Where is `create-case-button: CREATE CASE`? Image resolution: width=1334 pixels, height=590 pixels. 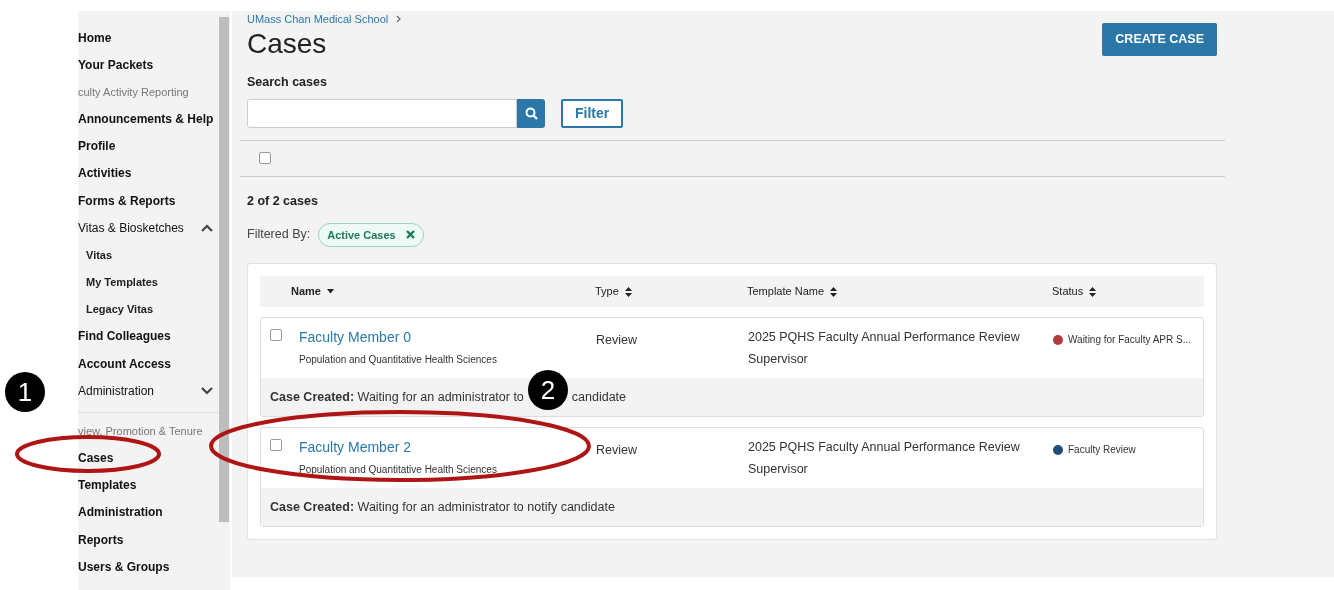
create-case-button: CREATE CASE is located at coordinates (1159, 39).